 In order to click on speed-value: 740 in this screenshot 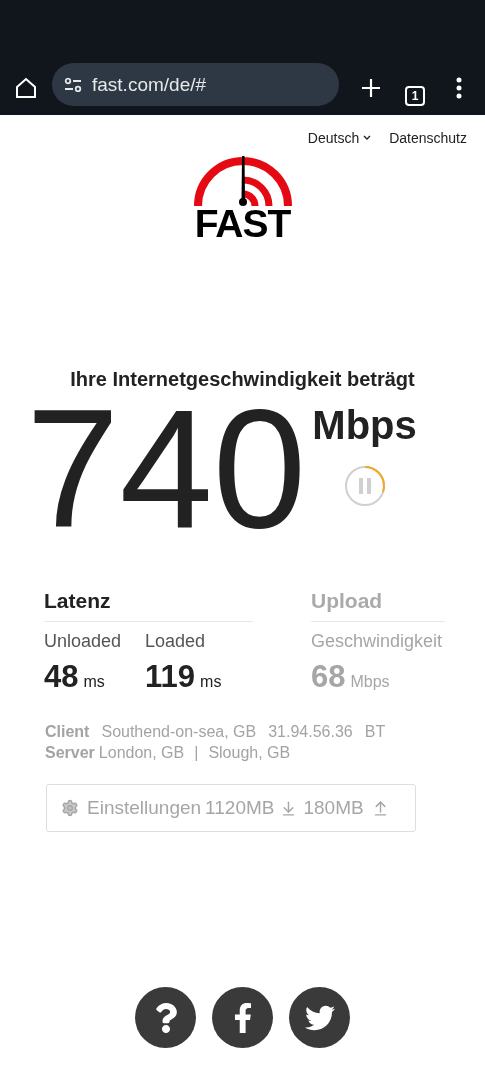, I will do `click(166, 469)`.